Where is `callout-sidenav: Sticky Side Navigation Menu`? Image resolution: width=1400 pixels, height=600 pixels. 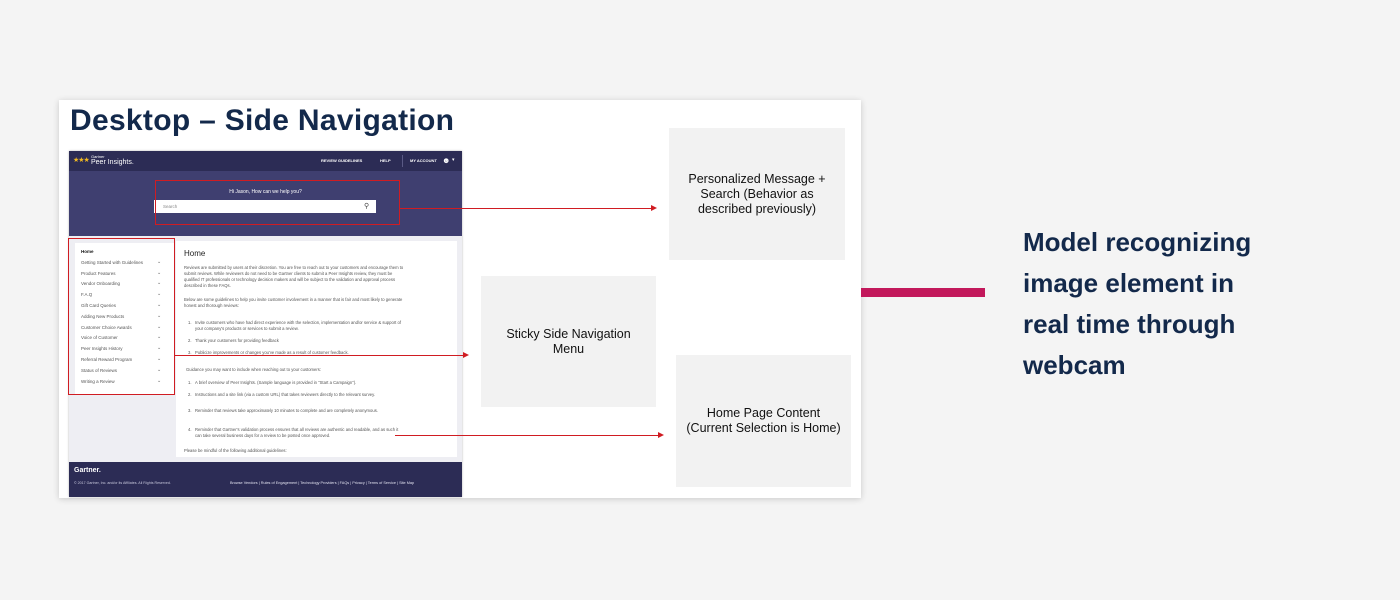
callout-sidenav: Sticky Side Navigation Menu is located at coordinates (568, 341).